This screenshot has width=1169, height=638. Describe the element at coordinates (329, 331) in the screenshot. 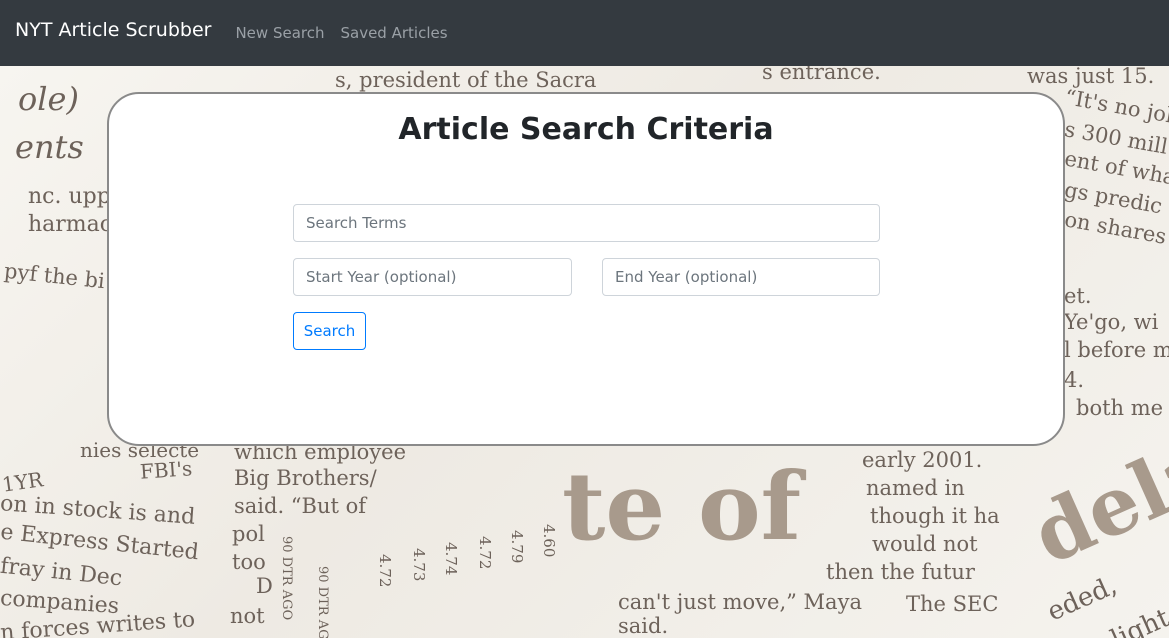

I see `search-button: Search` at that location.